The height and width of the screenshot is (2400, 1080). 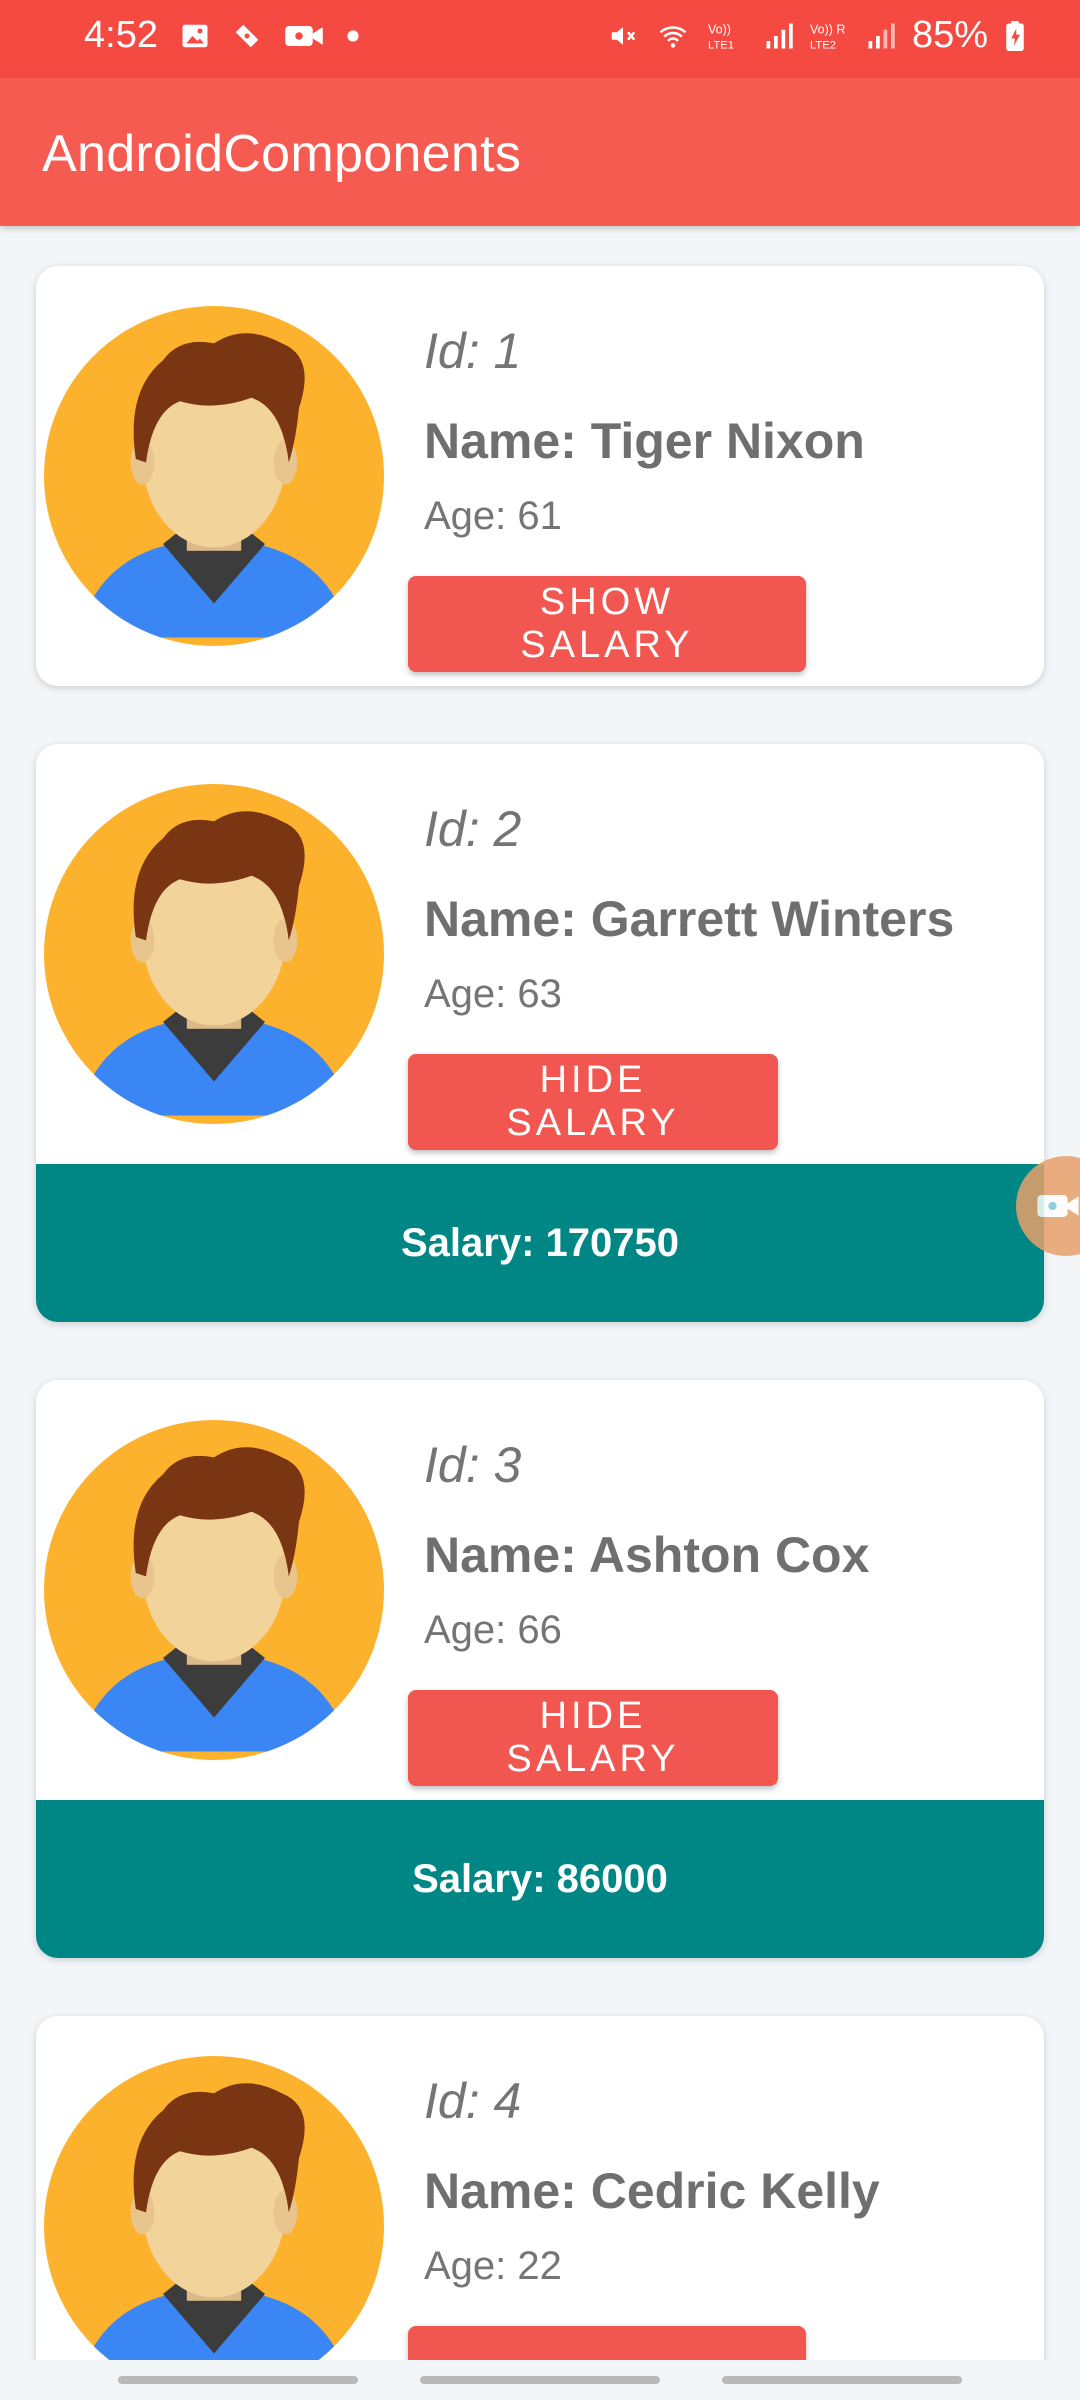 What do you see at coordinates (493, 994) in the screenshot?
I see `employee-age: Age: 63` at bounding box center [493, 994].